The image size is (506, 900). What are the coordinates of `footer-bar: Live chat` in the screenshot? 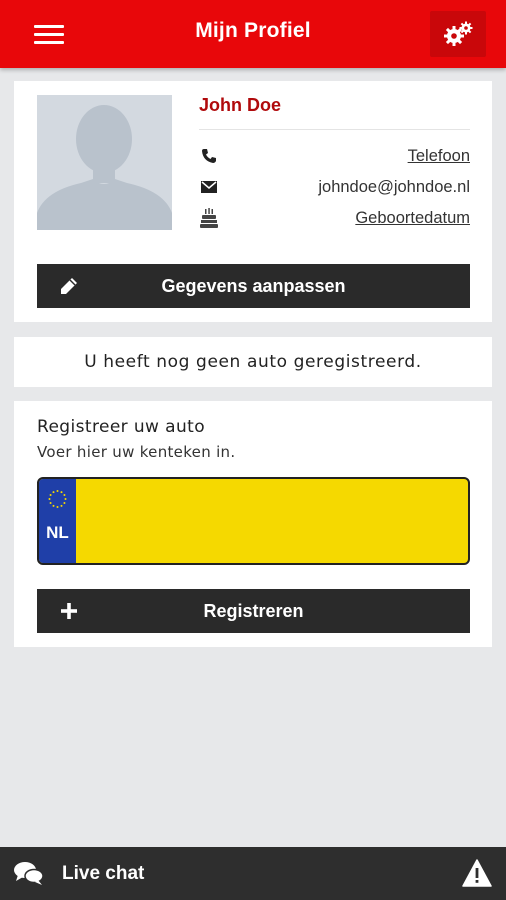 It's located at (253, 873).